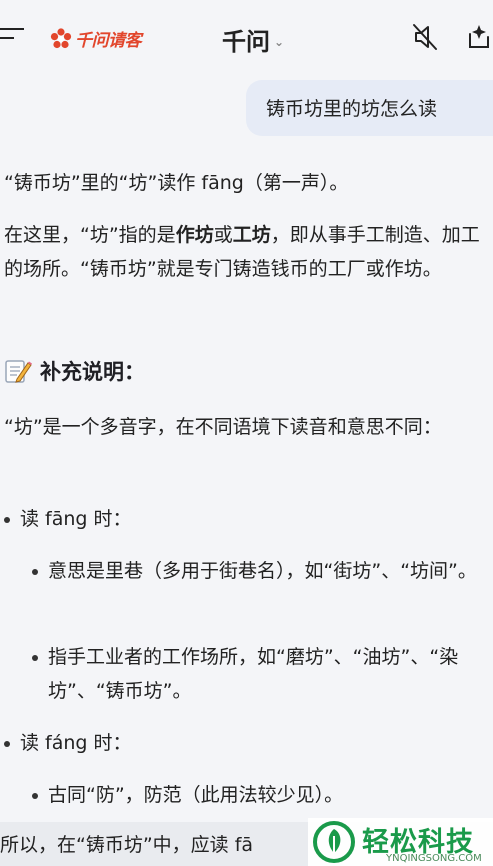 The width and height of the screenshot is (493, 866). I want to click on top-bar: 千问请客 千问 ⌄, so click(246, 40).